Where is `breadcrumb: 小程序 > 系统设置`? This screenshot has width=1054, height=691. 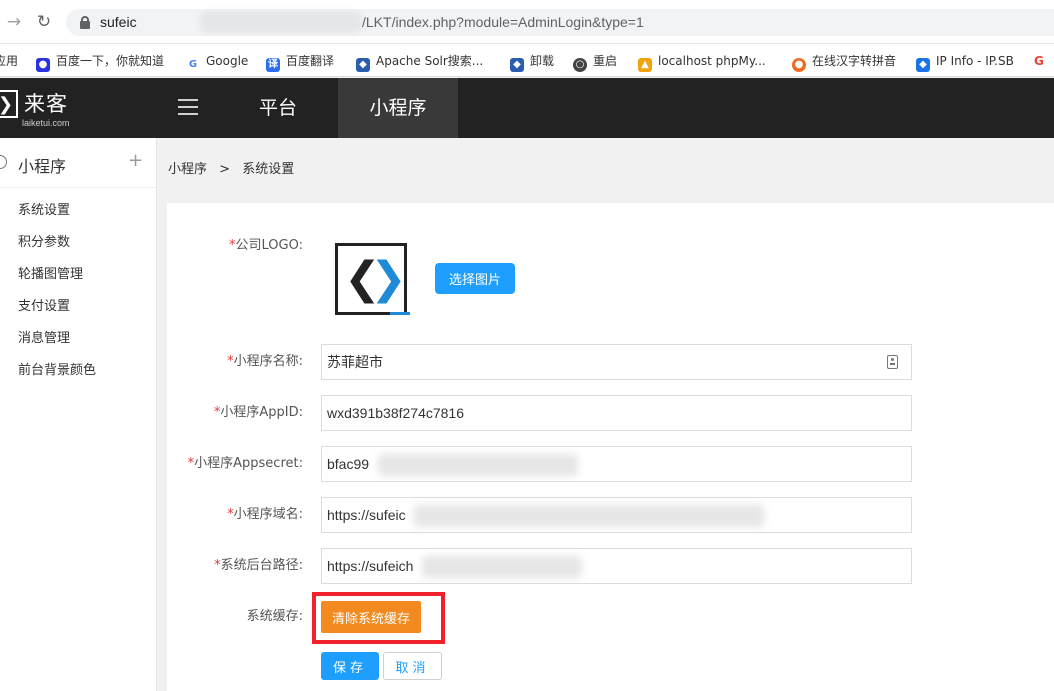
breadcrumb: 小程序 > 系统设置 is located at coordinates (231, 167).